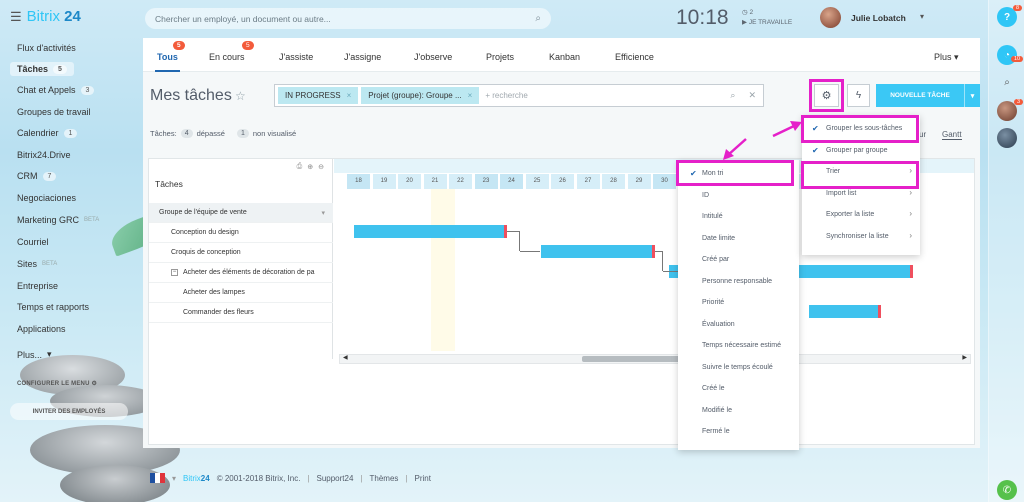 Image resolution: width=1024 pixels, height=502 pixels. Describe the element at coordinates (718, 324) in the screenshot. I see `sort-option: Évaluation` at that location.